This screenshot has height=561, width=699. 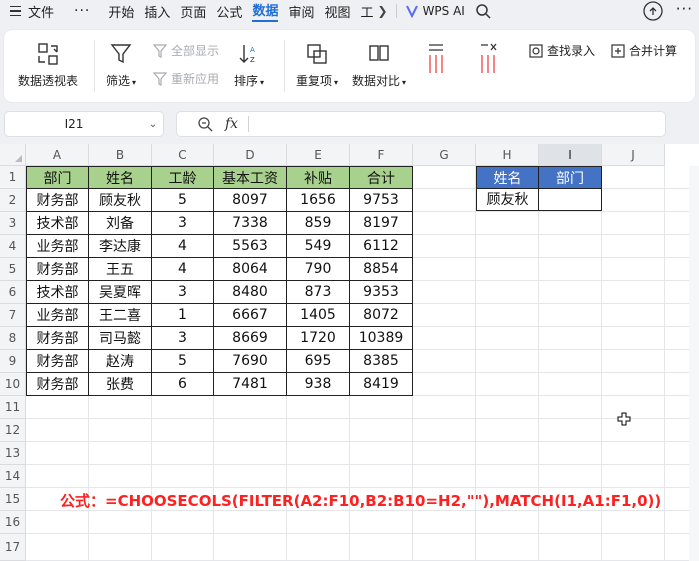 I want to click on column-header-F: F, so click(x=381, y=155).